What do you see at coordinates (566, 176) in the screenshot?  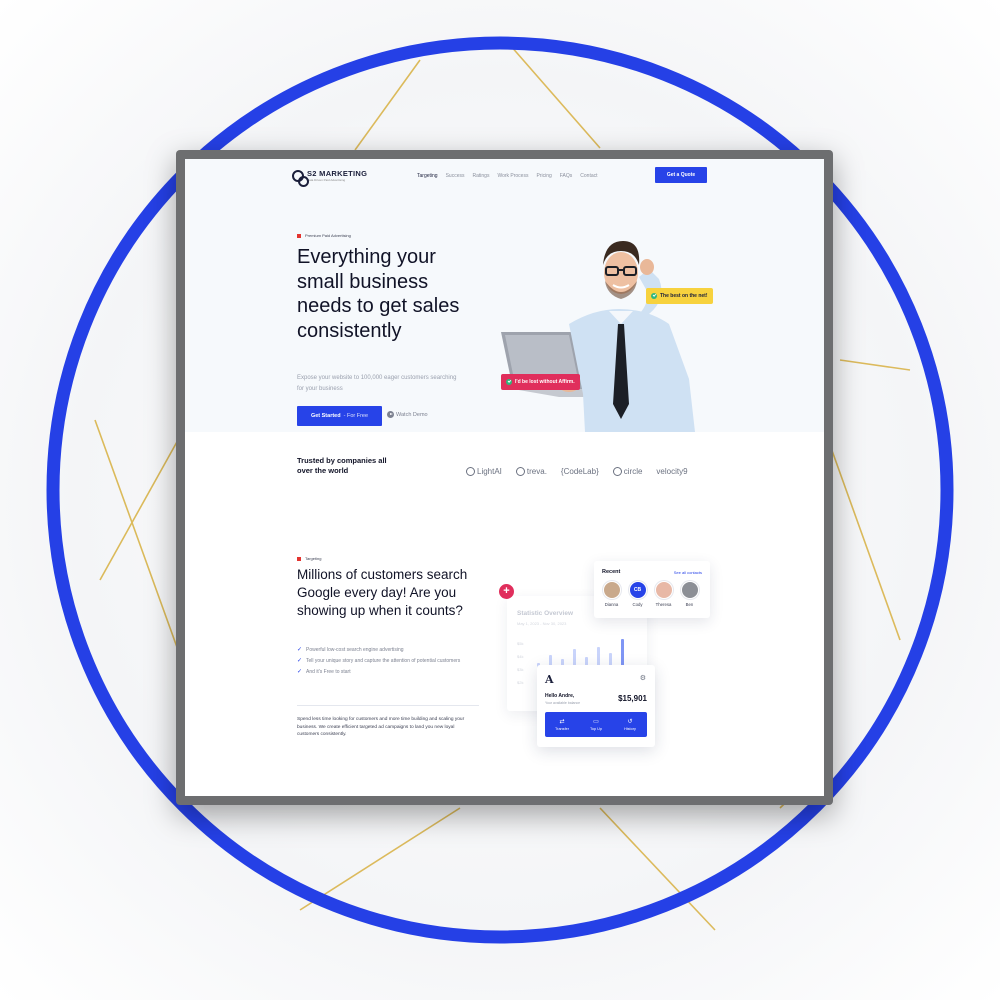 I see `nav-item-faqs: FAQs` at bounding box center [566, 176].